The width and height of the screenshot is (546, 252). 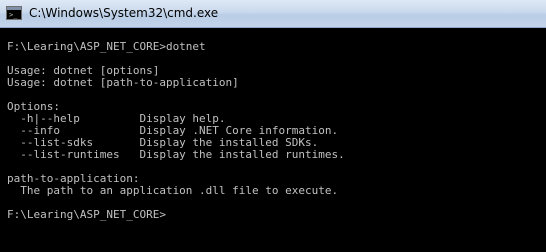 What do you see at coordinates (86, 215) in the screenshot?
I see `console-line-prompt: F:\Learing\ASP_NET_CORE>` at bounding box center [86, 215].